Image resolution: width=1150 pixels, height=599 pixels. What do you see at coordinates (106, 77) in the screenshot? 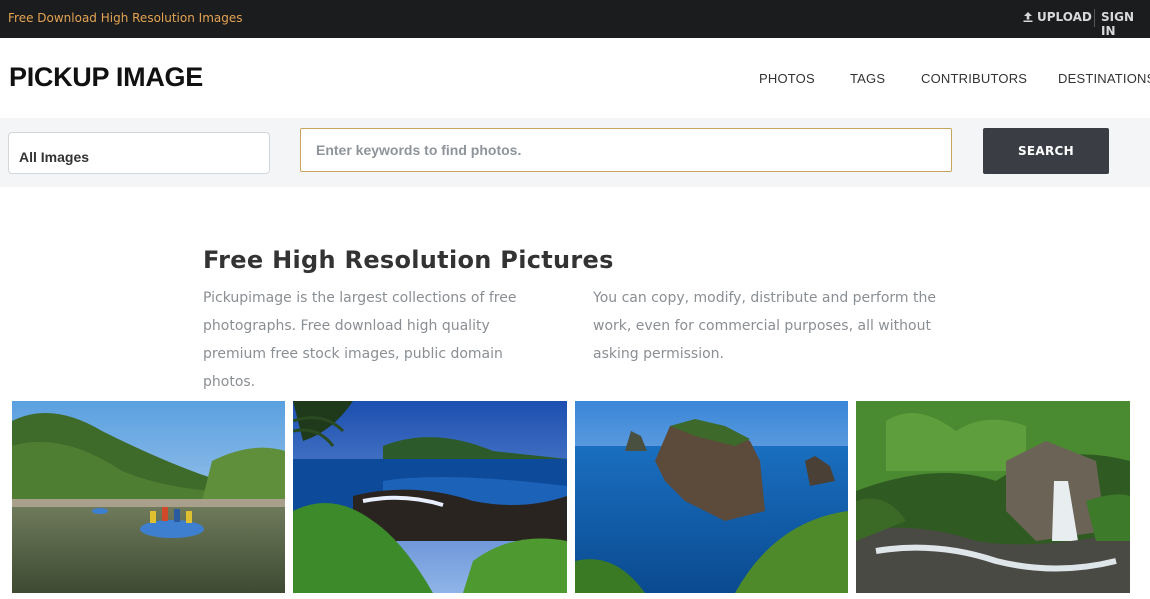
I see `site-logo: PICKUP IMAGE` at bounding box center [106, 77].